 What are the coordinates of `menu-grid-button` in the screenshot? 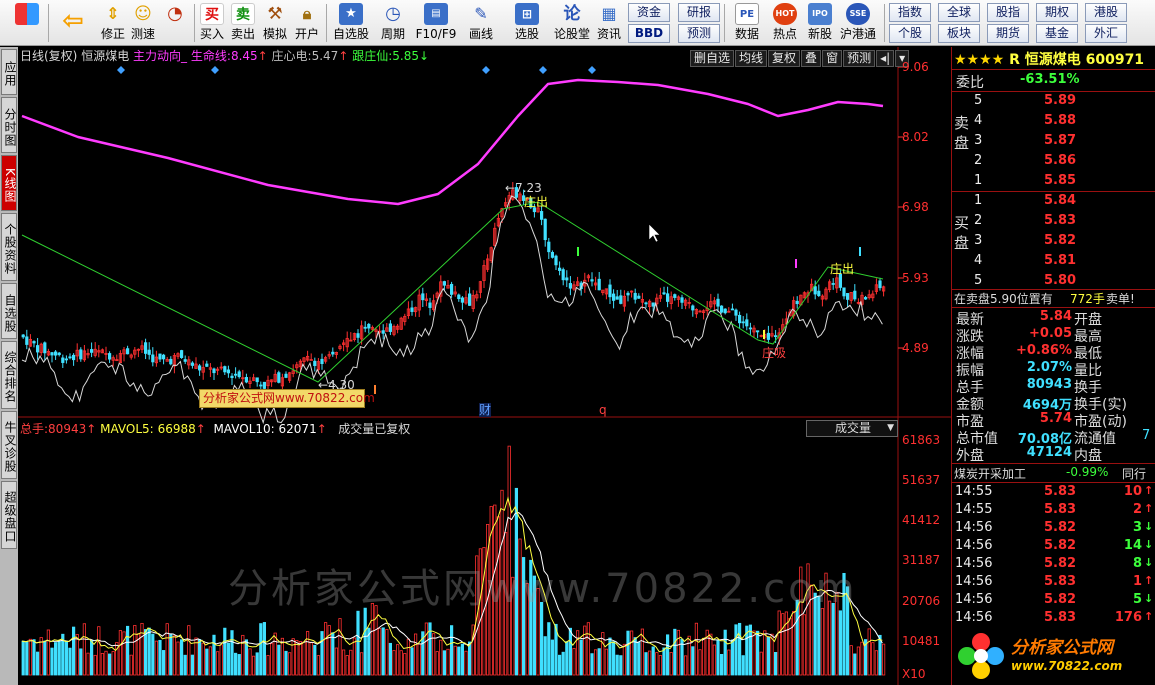 It's located at (27, 23).